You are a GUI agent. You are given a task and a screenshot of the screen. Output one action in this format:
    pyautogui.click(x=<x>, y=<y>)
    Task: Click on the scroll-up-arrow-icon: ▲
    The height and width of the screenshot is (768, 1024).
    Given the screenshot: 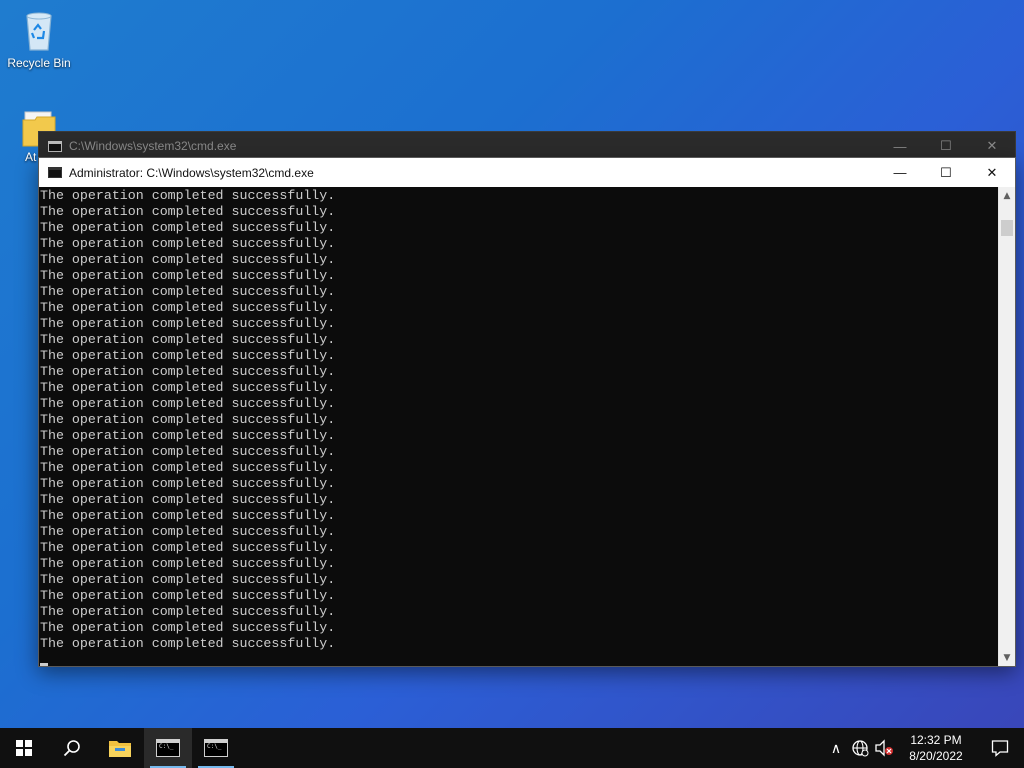 What is the action you would take?
    pyautogui.click(x=1007, y=195)
    